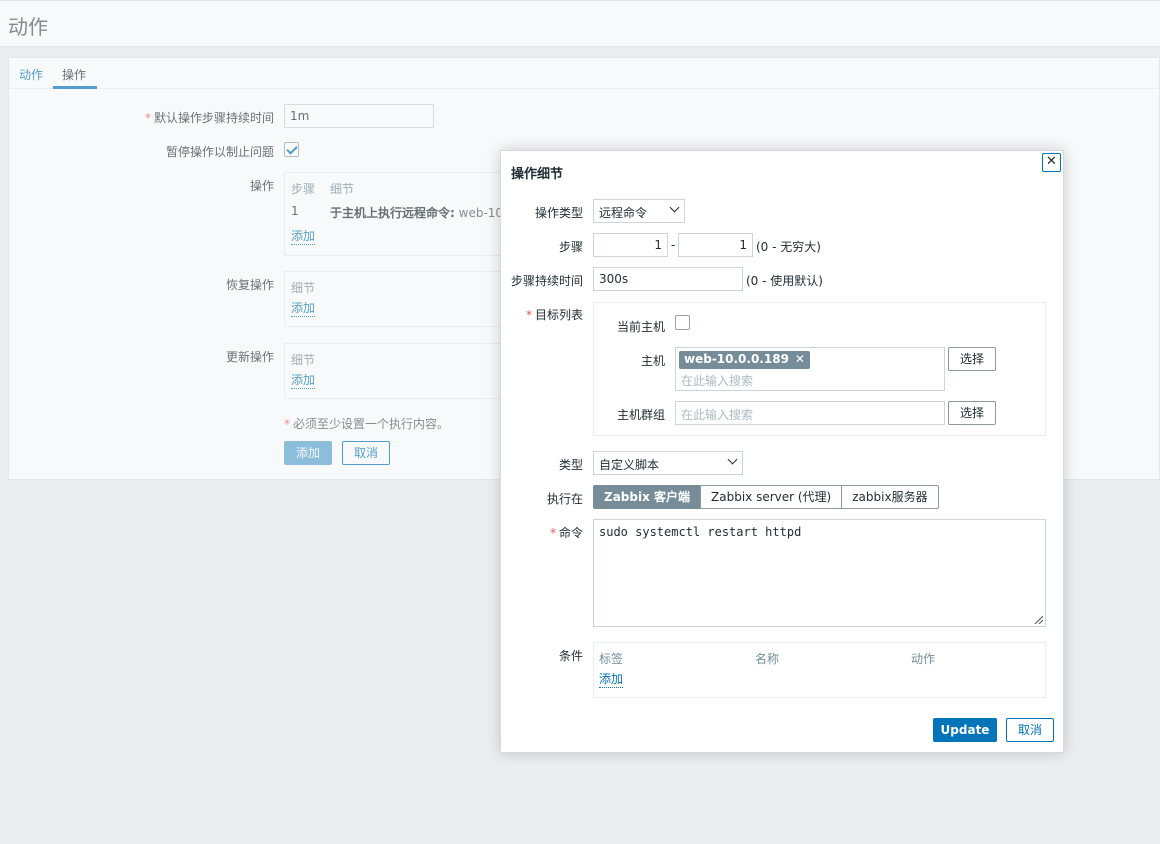  Describe the element at coordinates (668, 279) in the screenshot. I see `step-duration-input: 300s` at that location.